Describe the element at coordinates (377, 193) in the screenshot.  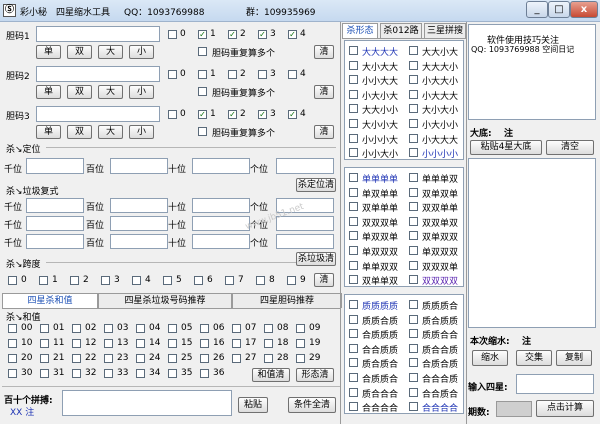
I see `form-item: 单双单单` at that location.